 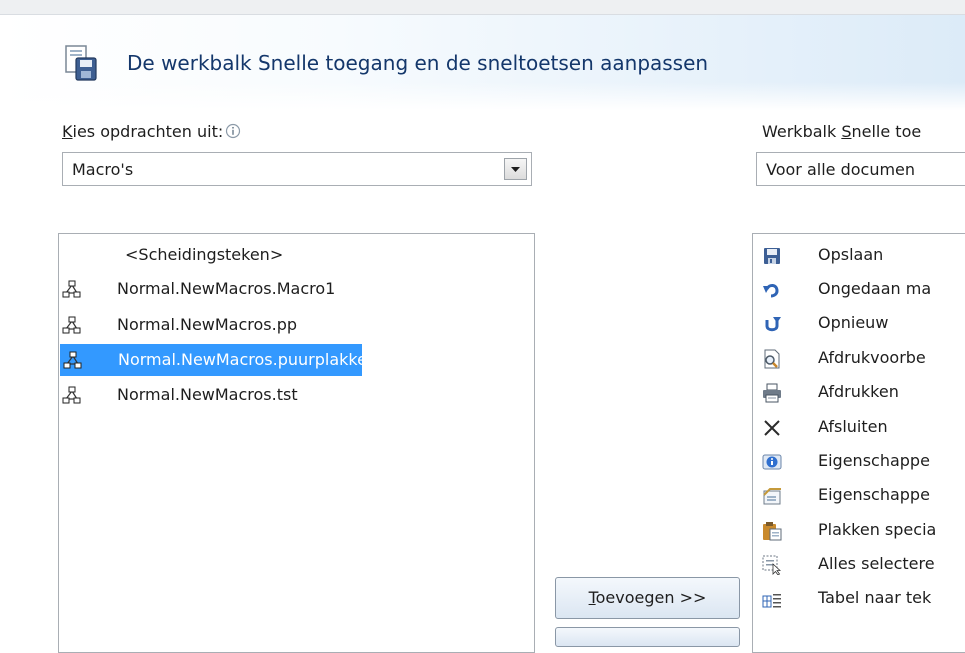 What do you see at coordinates (772, 565) in the screenshot?
I see `select-all-icon` at bounding box center [772, 565].